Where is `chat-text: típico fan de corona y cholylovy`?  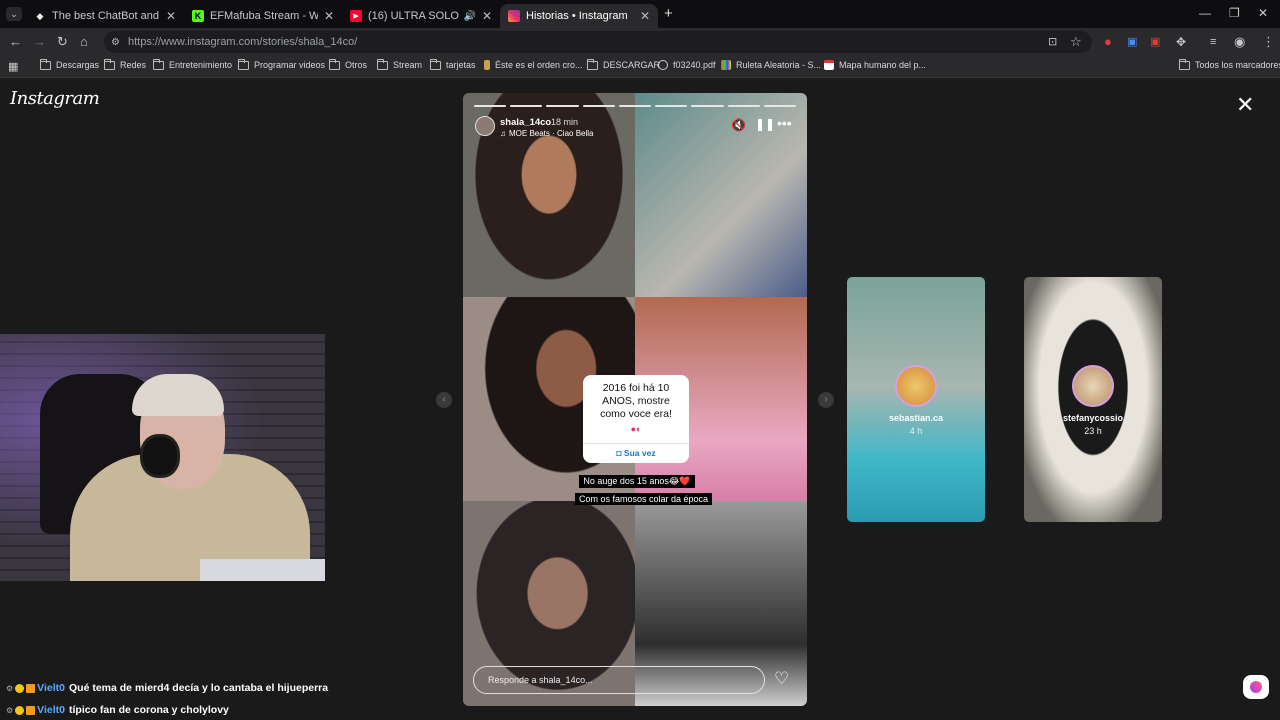
chat-text: típico fan de corona y cholylovy is located at coordinates (149, 710).